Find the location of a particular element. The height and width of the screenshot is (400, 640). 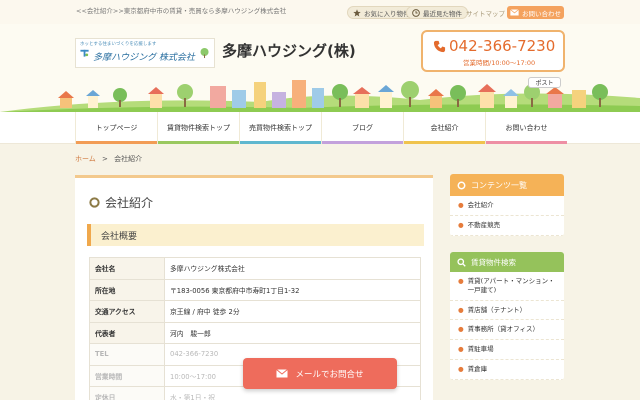

row-value: 京王線 / 府中 徒歩 2分 is located at coordinates (292, 311).